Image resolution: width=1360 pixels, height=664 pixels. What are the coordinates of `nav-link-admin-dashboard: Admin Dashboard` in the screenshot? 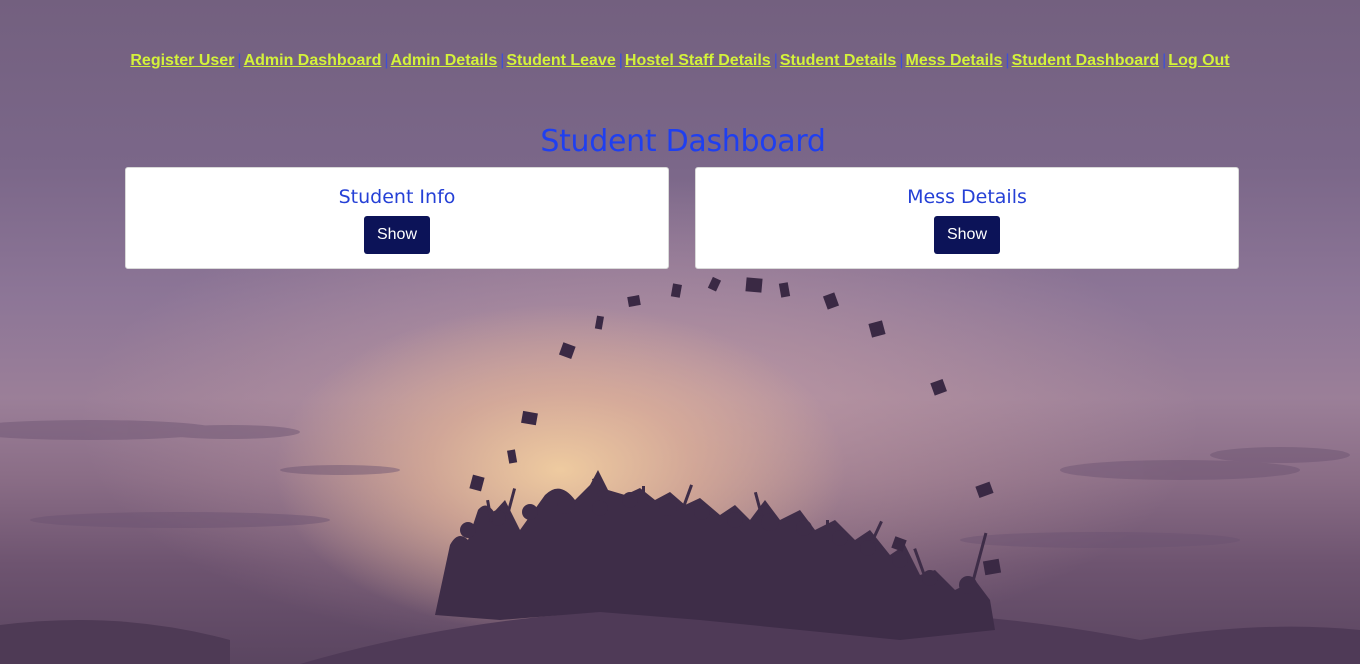 It's located at (313, 60).